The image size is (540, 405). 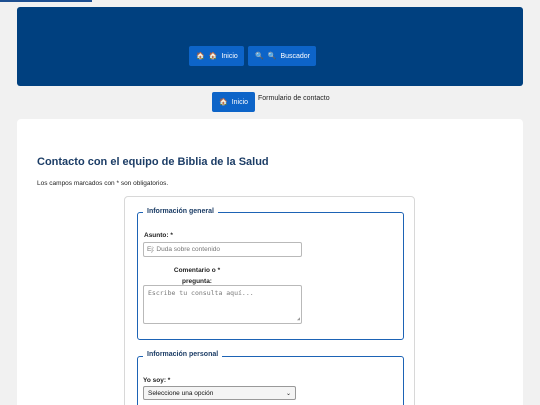 I want to click on chevron-down-icon: ⌄, so click(x=288, y=393).